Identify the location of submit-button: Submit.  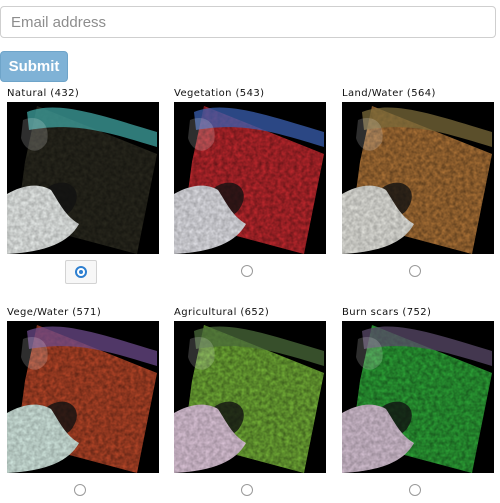
(34, 66).